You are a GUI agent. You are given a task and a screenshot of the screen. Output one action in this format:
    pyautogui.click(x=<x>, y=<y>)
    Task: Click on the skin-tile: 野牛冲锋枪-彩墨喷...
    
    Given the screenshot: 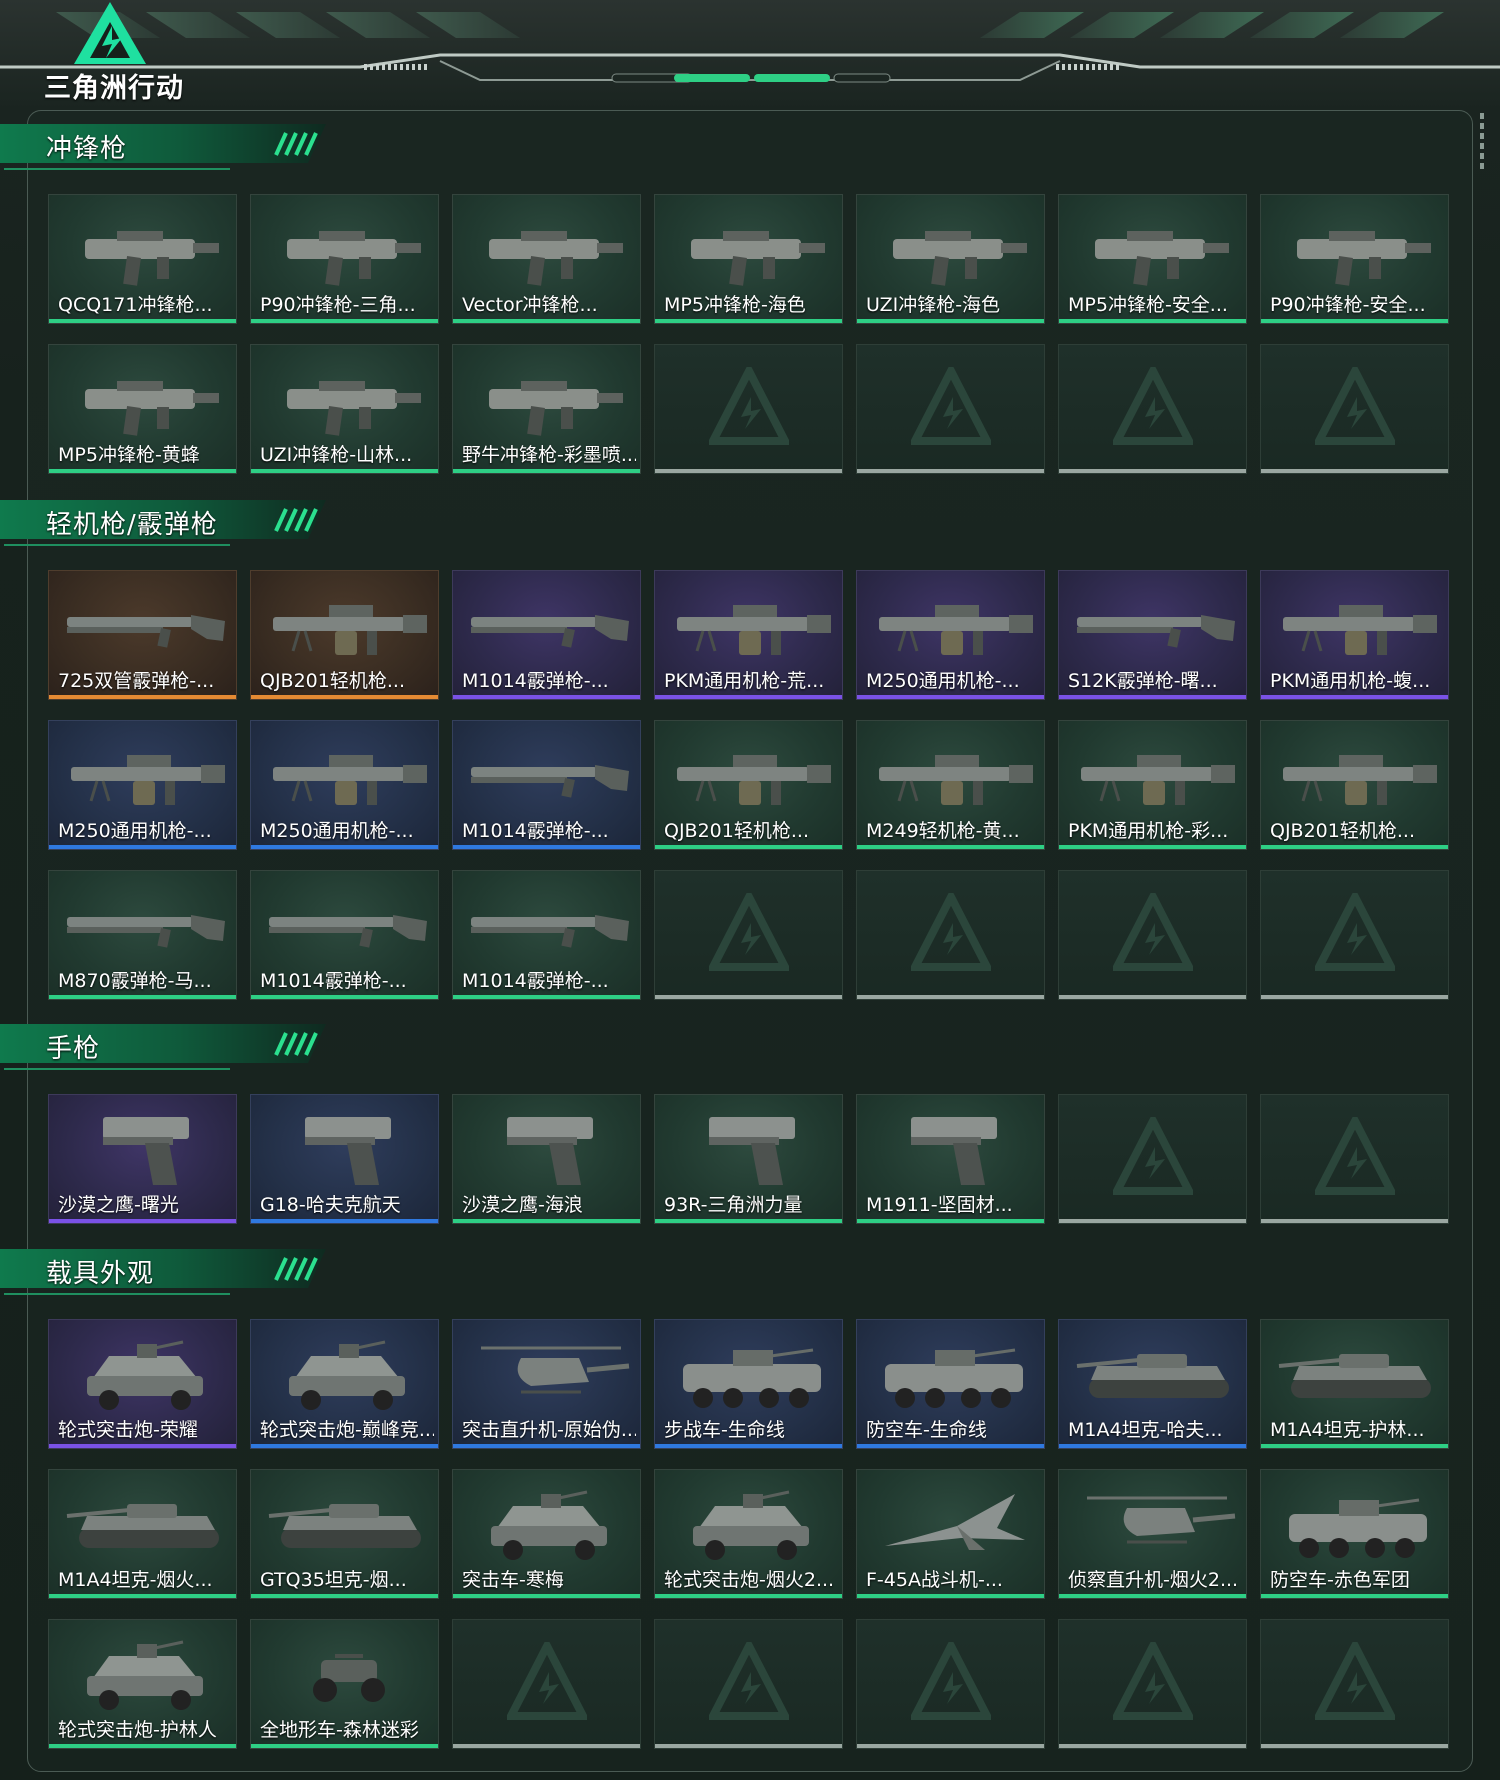 What is the action you would take?
    pyautogui.click(x=546, y=409)
    